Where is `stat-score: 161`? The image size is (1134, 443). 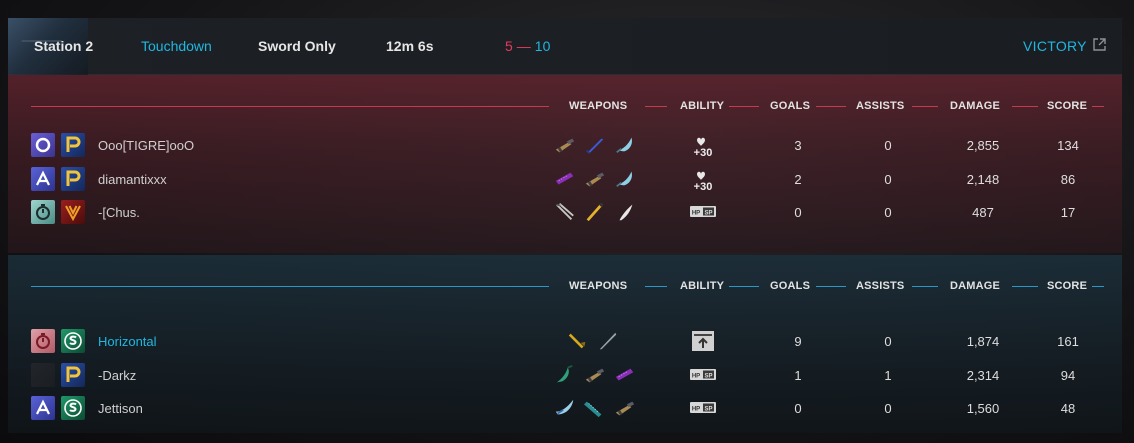
stat-score: 161 is located at coordinates (1068, 341).